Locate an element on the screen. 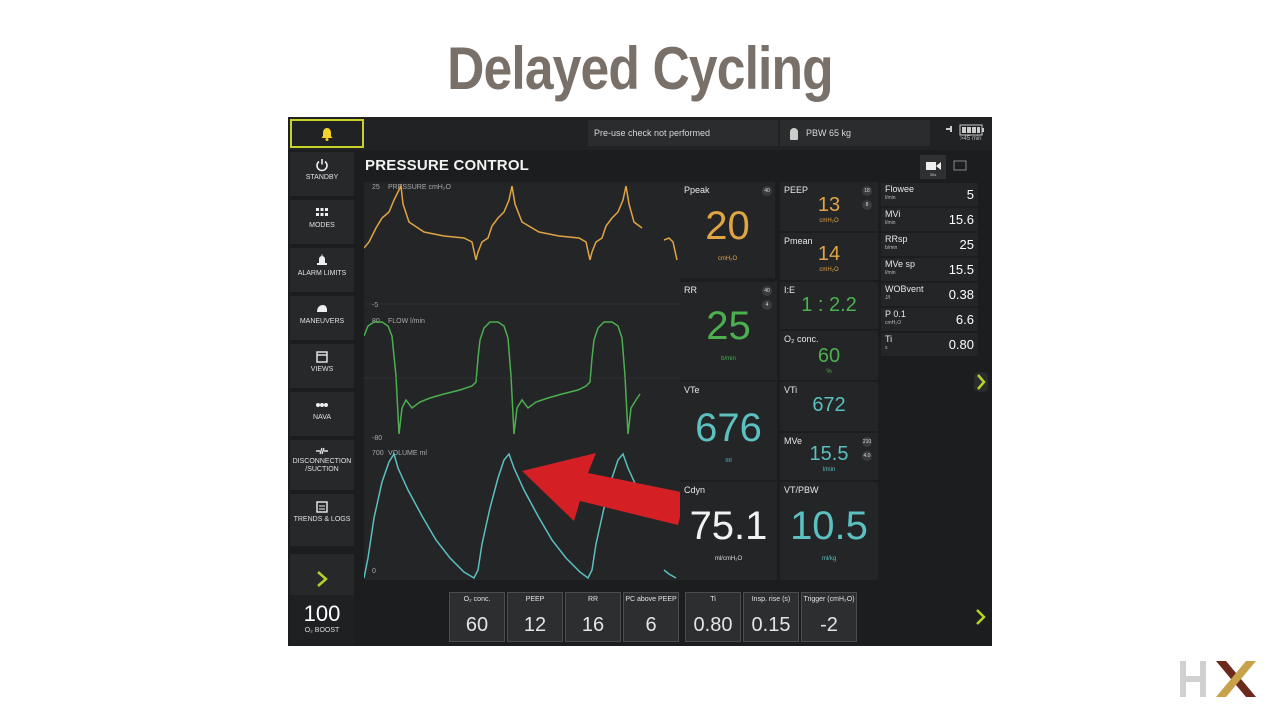 Image resolution: width=1280 pixels, height=720 pixels. rr-unit: b/min is located at coordinates (728, 359).